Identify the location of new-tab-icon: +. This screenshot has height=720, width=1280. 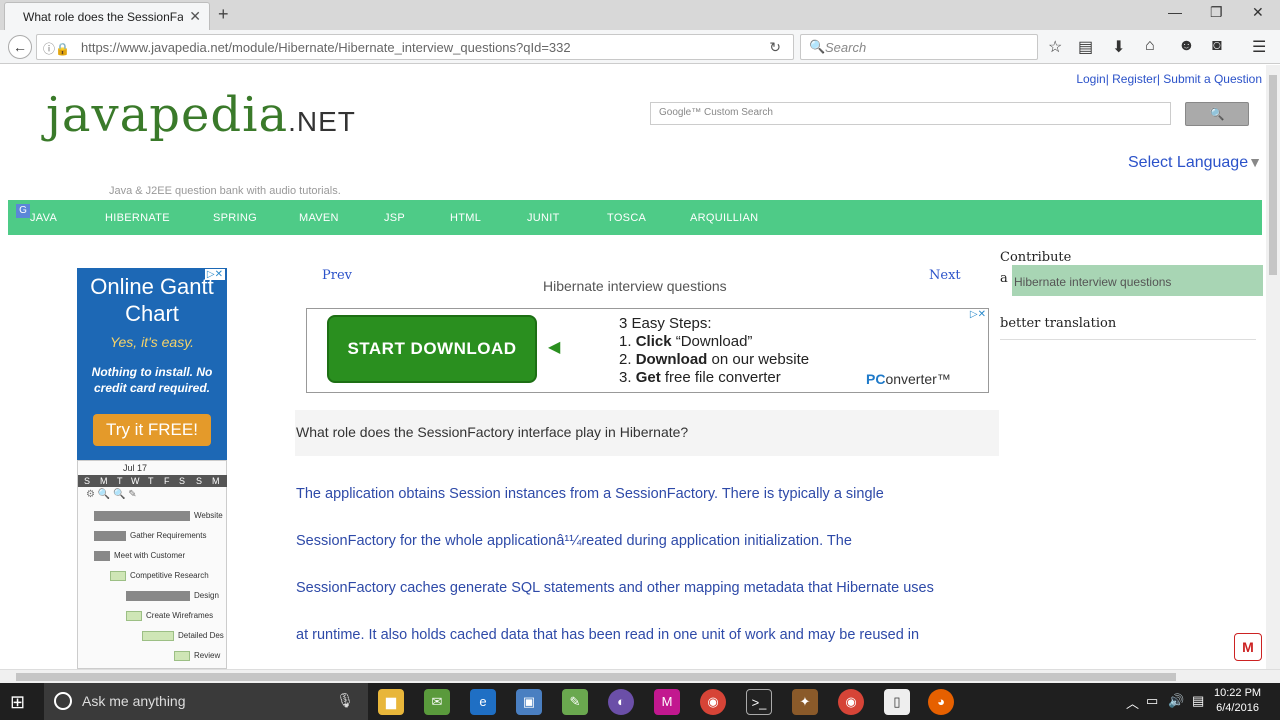
(223, 14).